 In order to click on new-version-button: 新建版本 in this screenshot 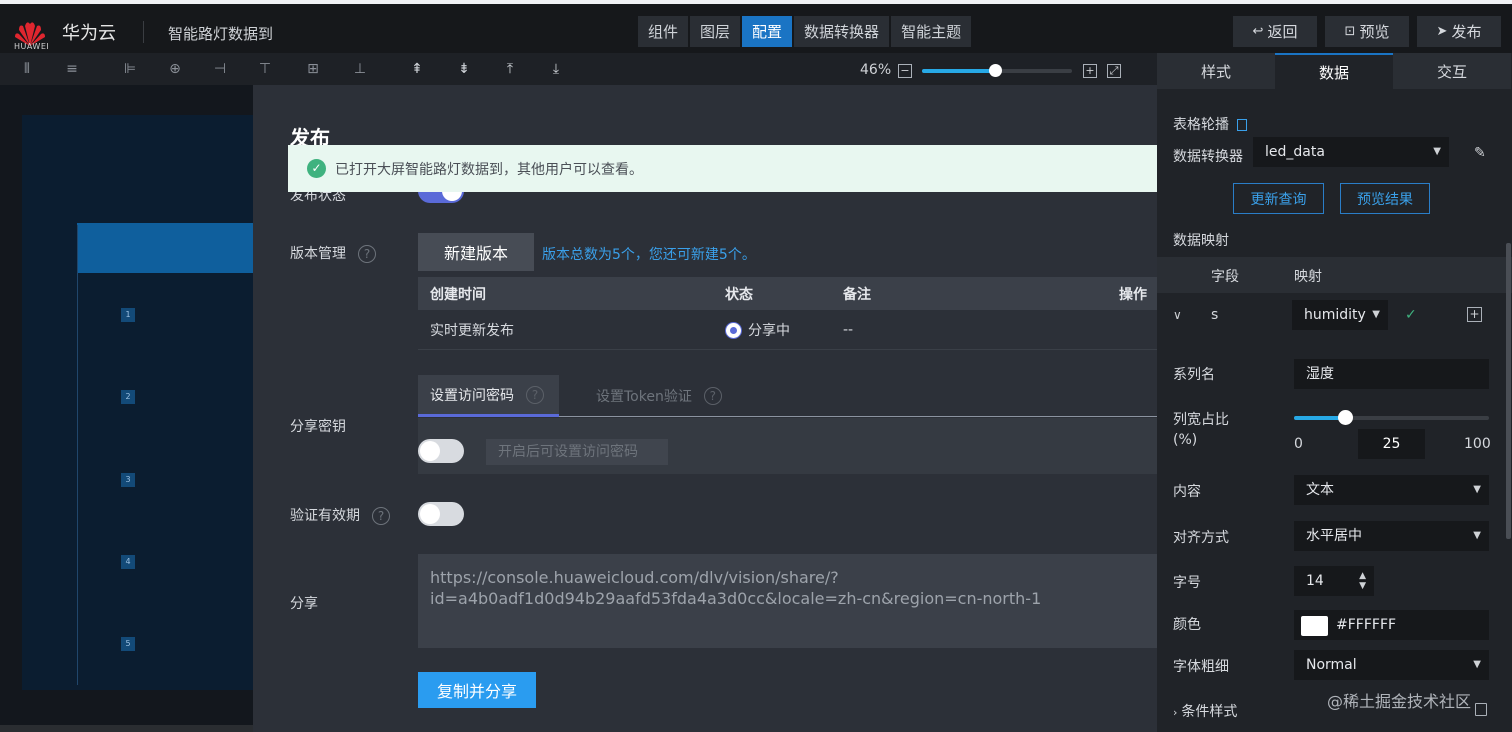, I will do `click(476, 252)`.